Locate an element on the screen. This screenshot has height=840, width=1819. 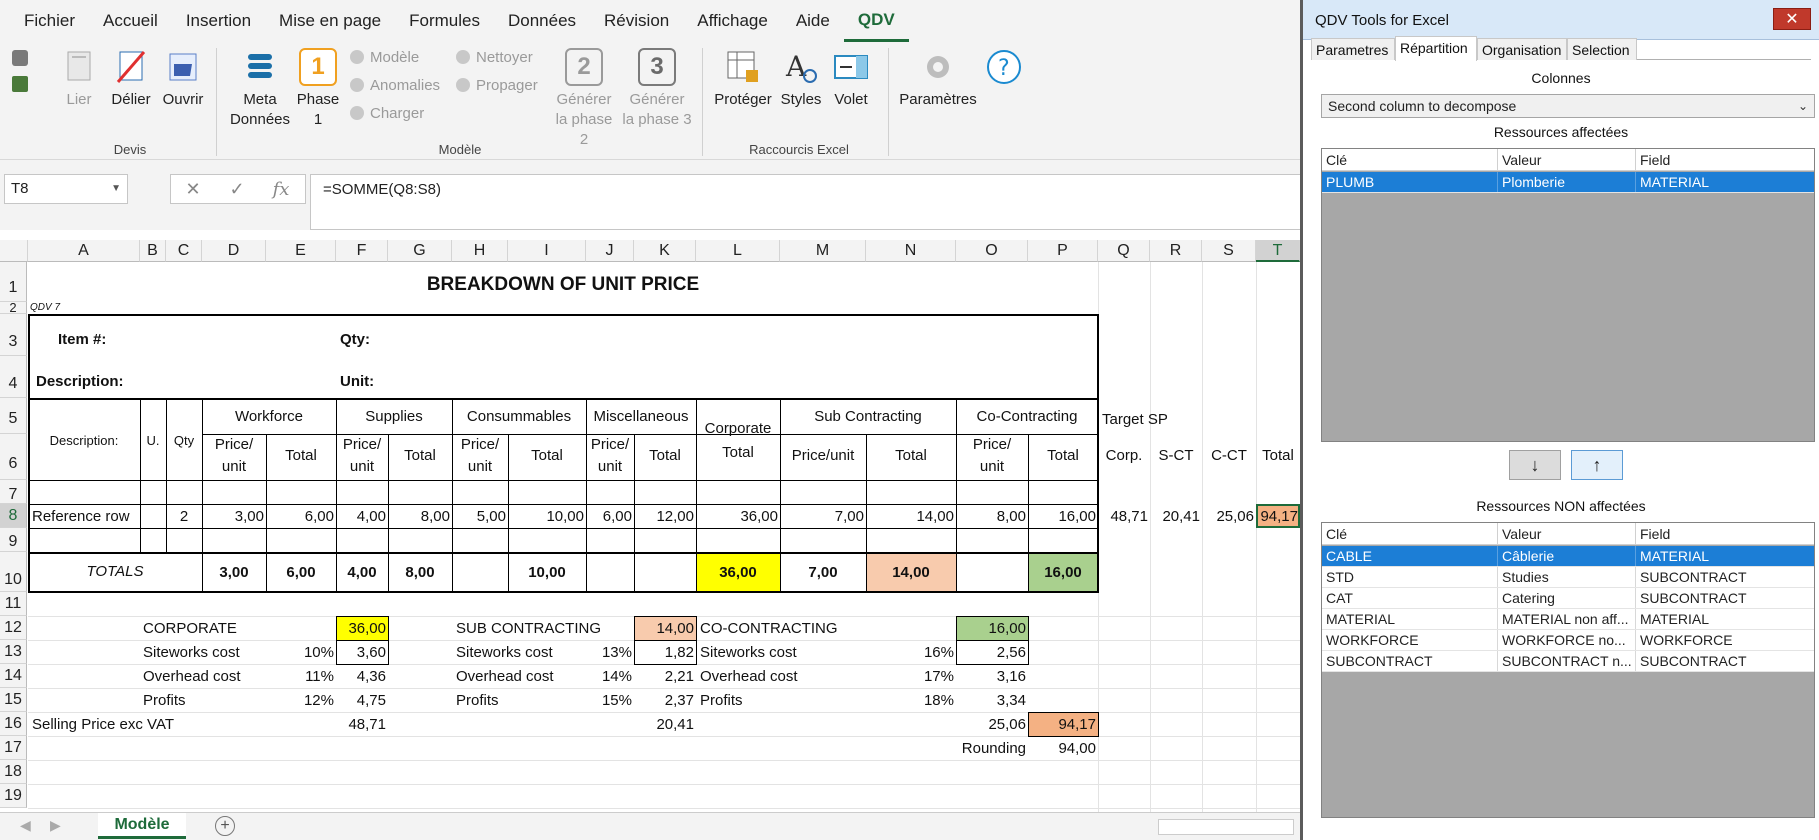
row-header: 9 is located at coordinates (13, 540).